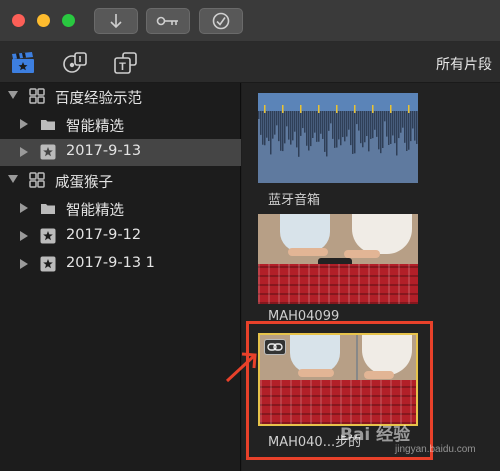 Image resolution: width=500 pixels, height=471 pixels. Describe the element at coordinates (98, 99) in the screenshot. I see `library-name: 百度经验示范` at that location.